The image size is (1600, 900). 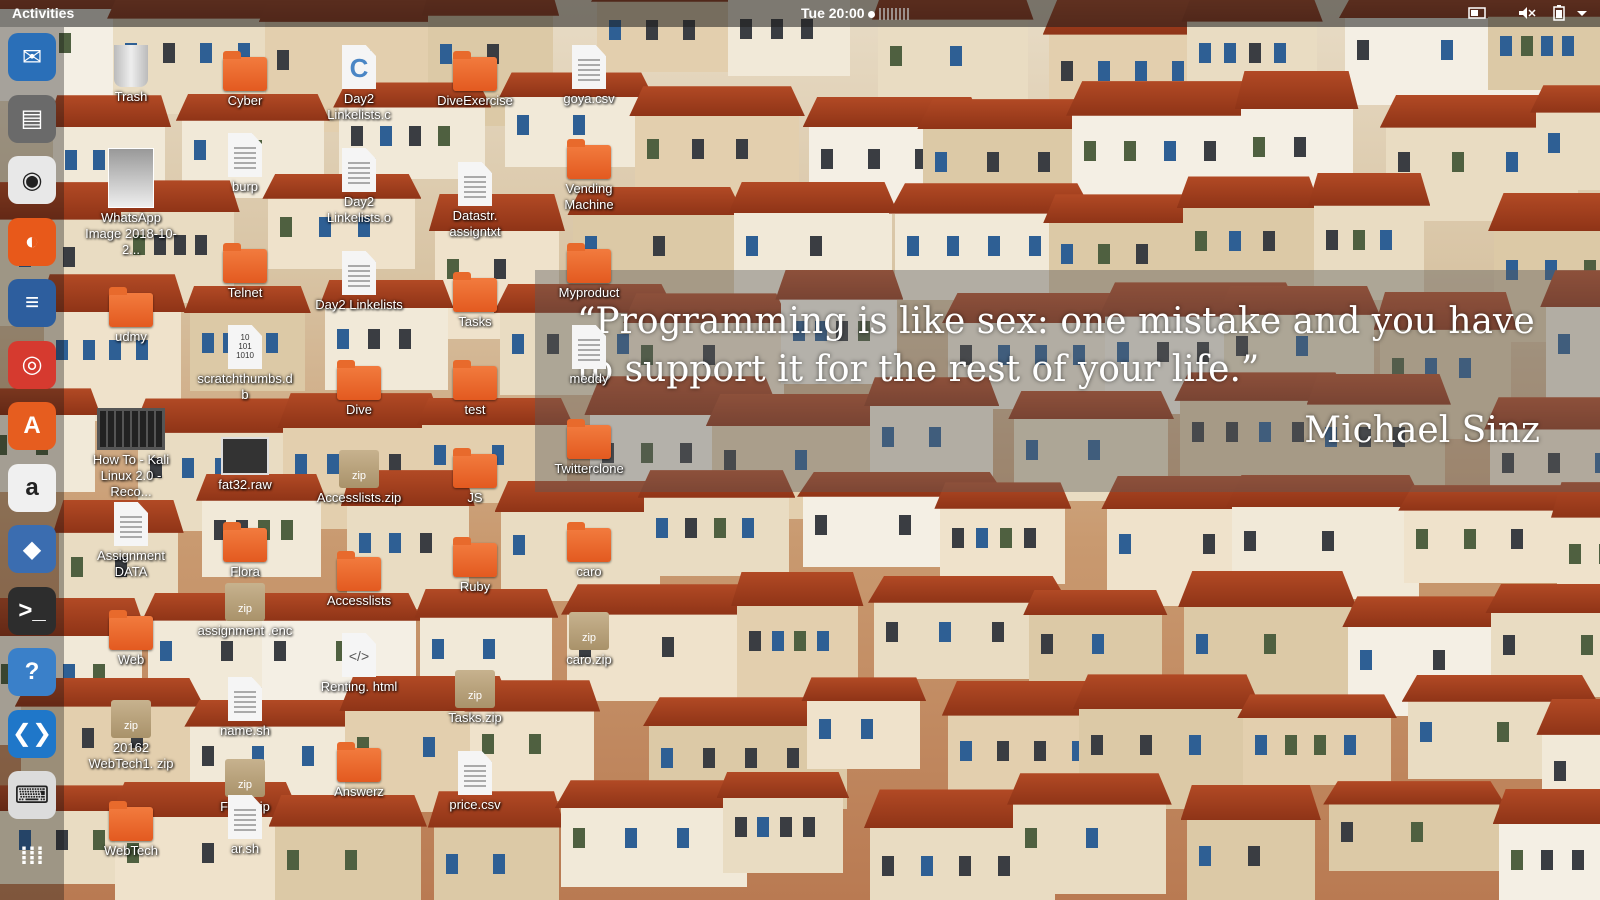 I want to click on software-center-icon: A, so click(x=32, y=426).